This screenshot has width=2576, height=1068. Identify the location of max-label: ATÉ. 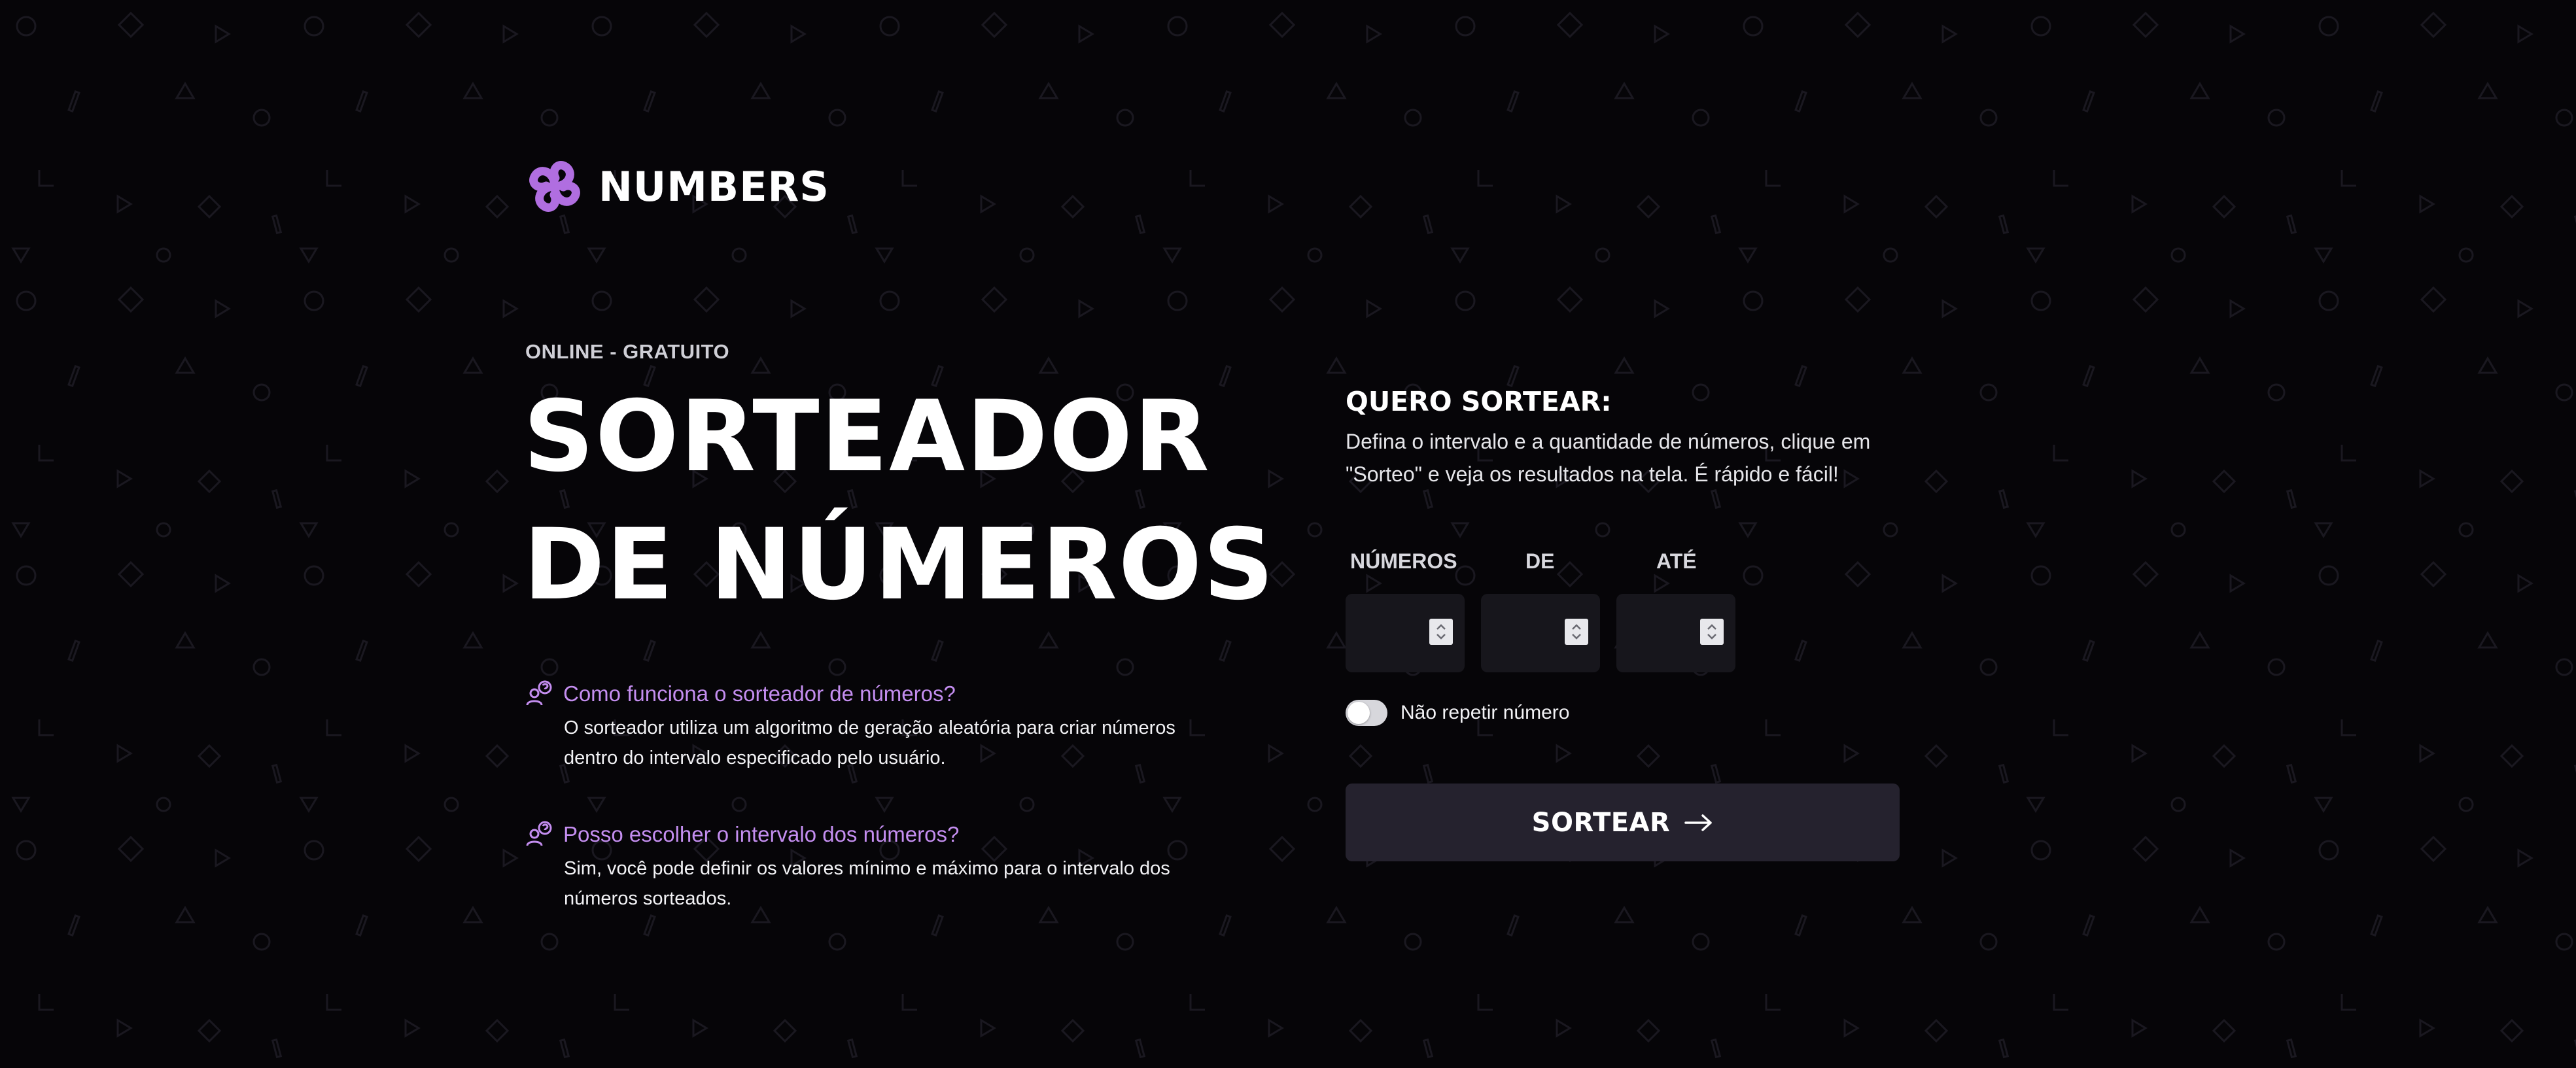
(1676, 561).